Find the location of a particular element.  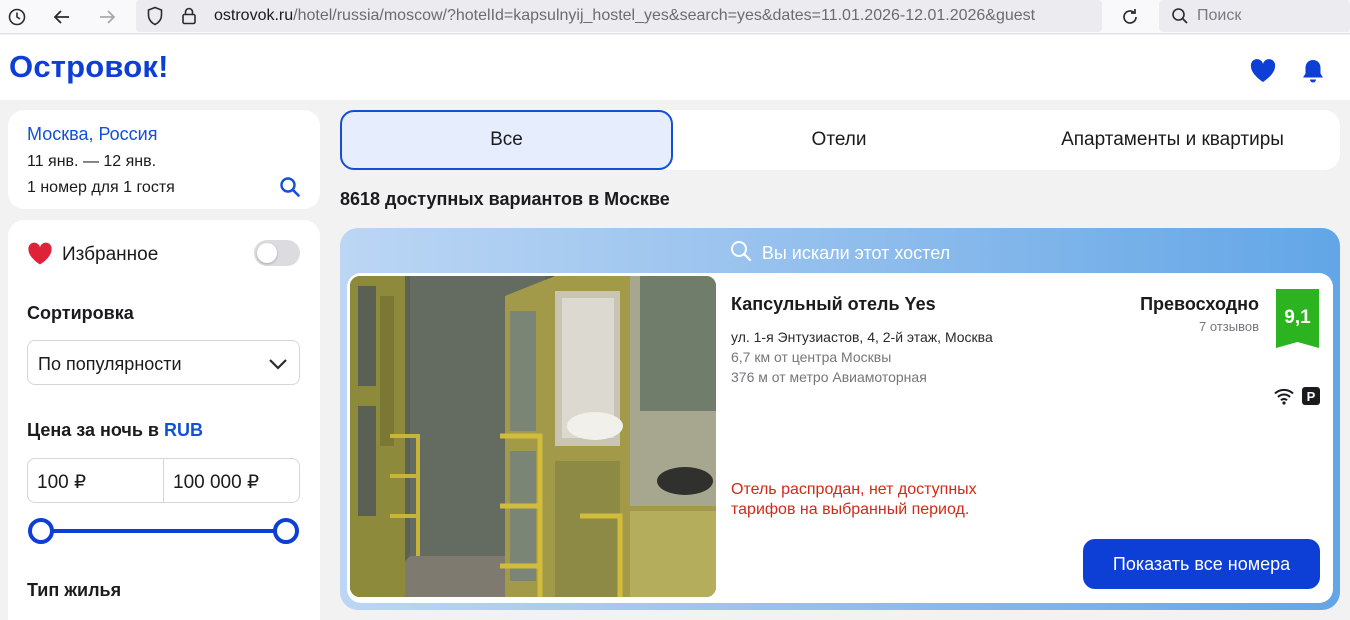

price-min-value: 100 ₽ is located at coordinates (62, 482).